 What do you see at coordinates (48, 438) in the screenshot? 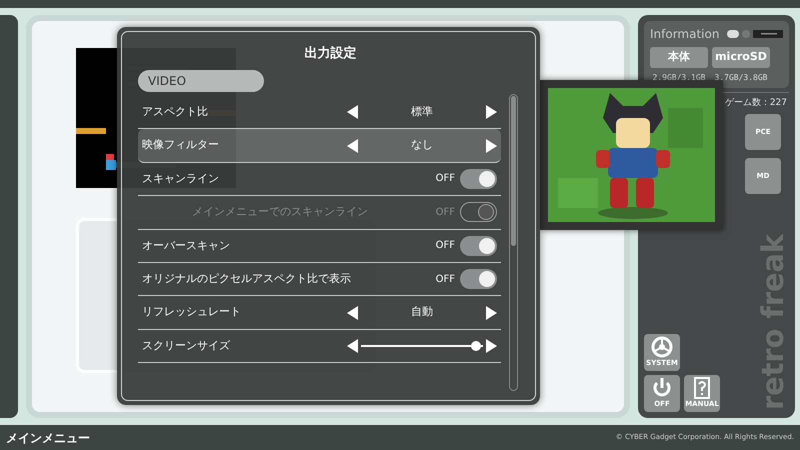
I see `screen-title: メインメニュー` at bounding box center [48, 438].